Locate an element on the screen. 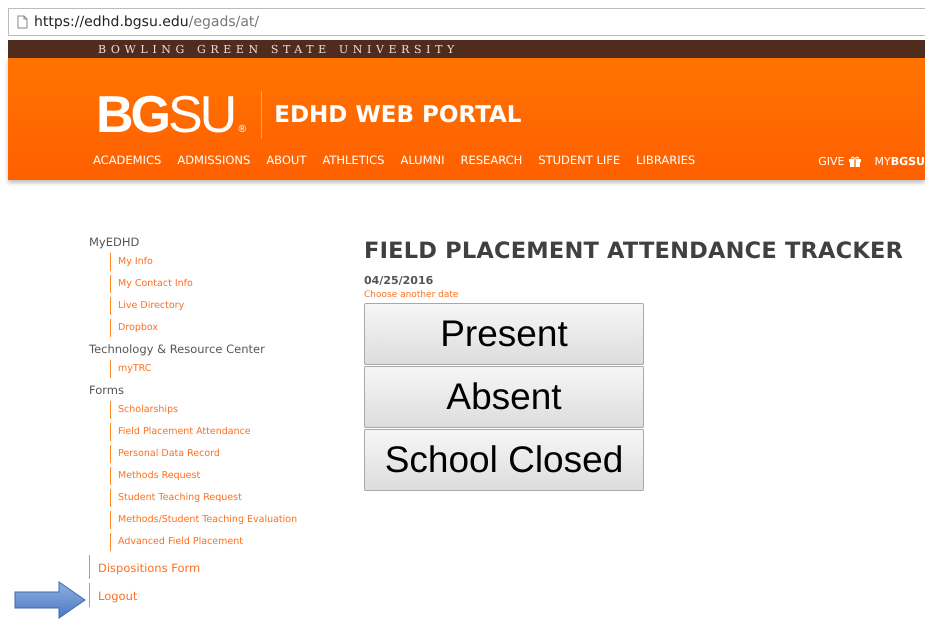 The width and height of the screenshot is (925, 622). portal-title: EDHD WEB PORTAL is located at coordinates (398, 115).